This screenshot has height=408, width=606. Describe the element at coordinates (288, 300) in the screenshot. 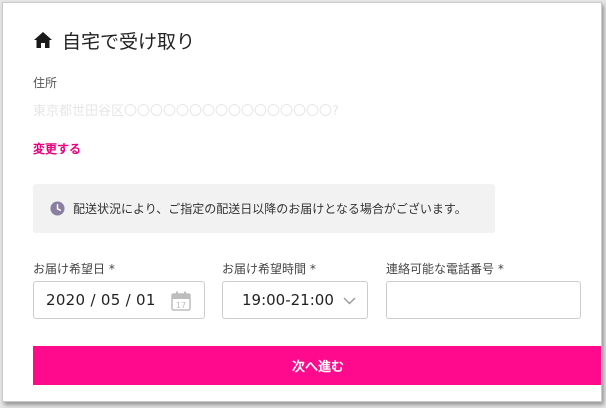

I see `delivery-time-value: 19:00-21:00` at that location.